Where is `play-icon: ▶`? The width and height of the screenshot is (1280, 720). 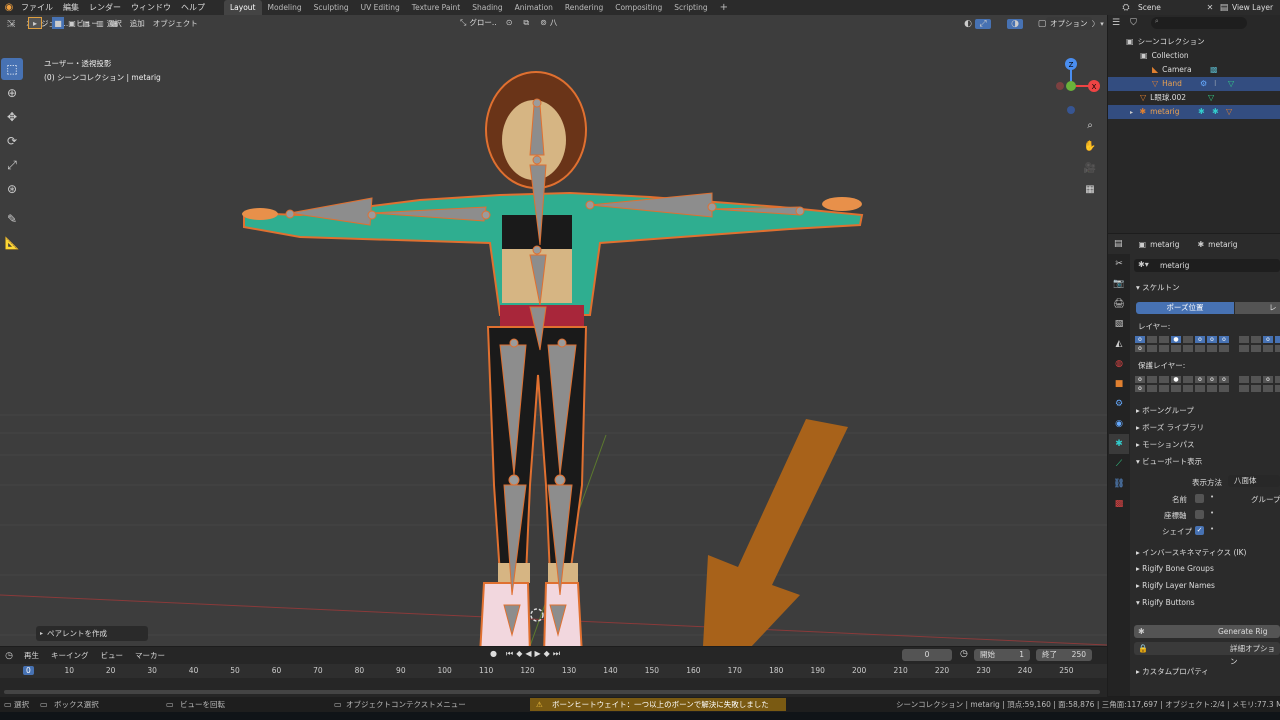
play-icon: ▶ is located at coordinates (538, 654).